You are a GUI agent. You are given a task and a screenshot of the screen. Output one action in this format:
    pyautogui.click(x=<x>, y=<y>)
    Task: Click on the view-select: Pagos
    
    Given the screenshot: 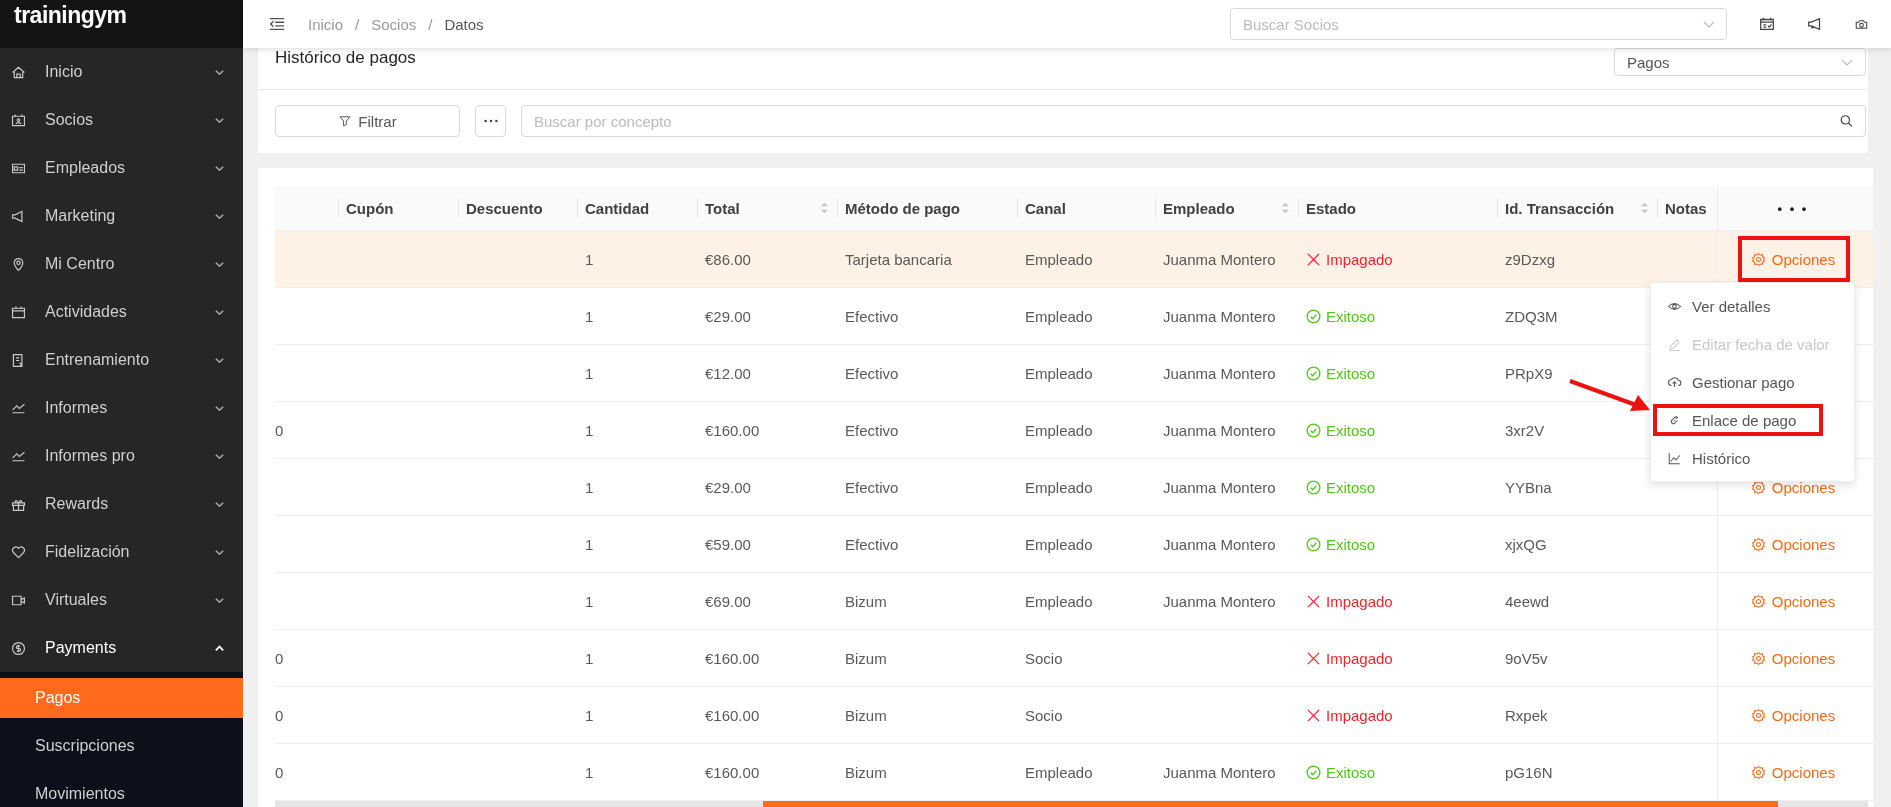 What is the action you would take?
    pyautogui.click(x=1740, y=62)
    